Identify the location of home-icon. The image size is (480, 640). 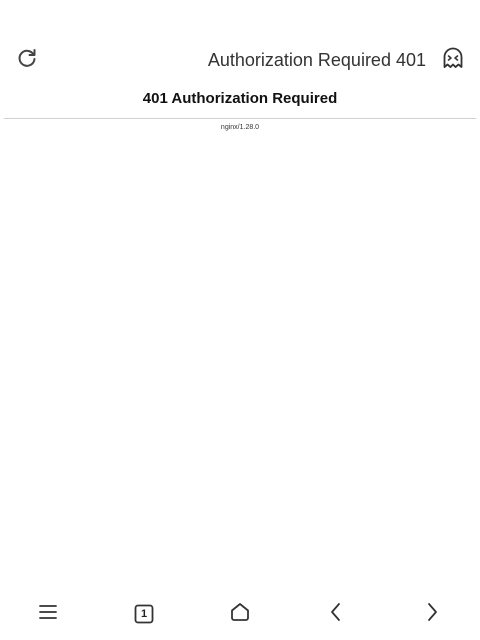
(240, 614).